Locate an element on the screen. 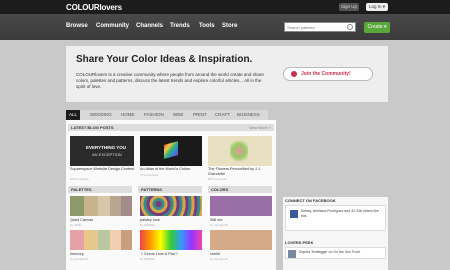  color-swatch-still-me is located at coordinates (241, 206).